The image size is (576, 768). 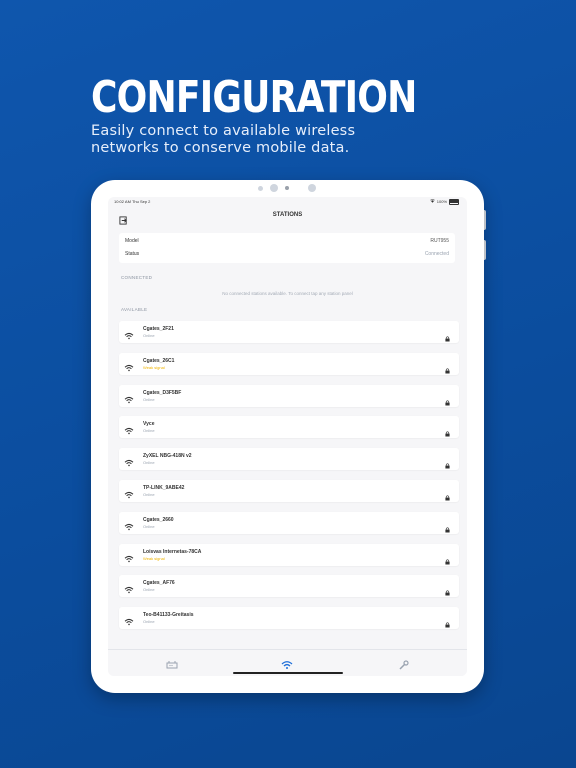 I want to click on station-name: Loisvas Internetas-78CA, so click(x=172, y=551).